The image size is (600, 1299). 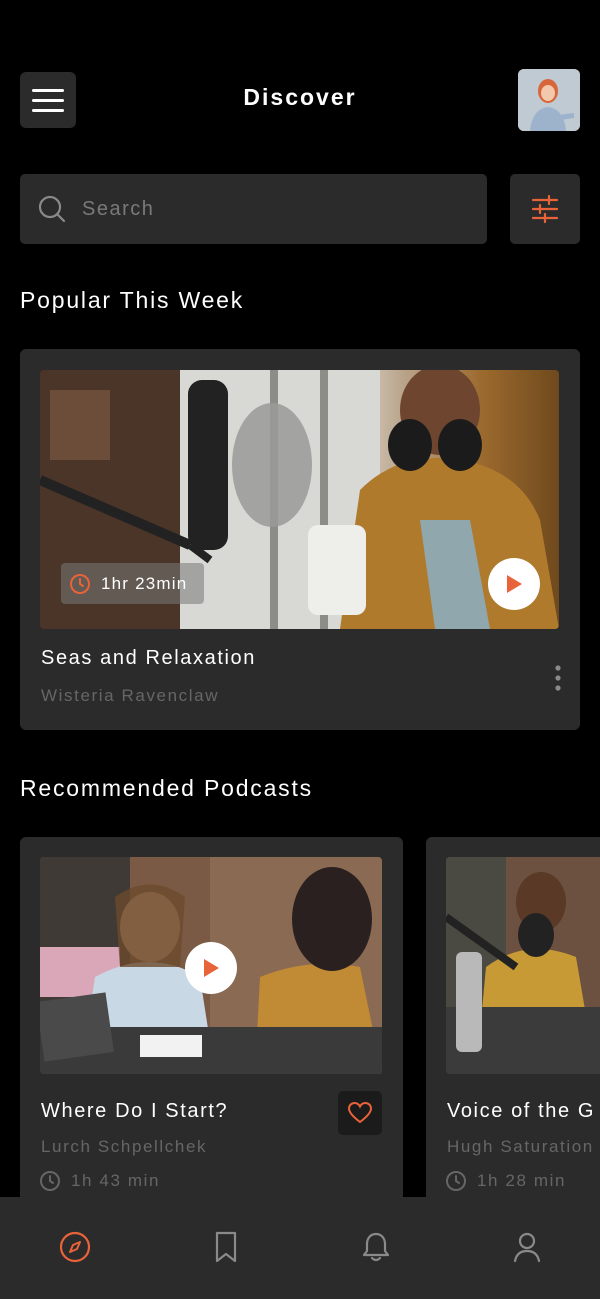 I want to click on duration-text: 1h 43 min, so click(x=116, y=1180).